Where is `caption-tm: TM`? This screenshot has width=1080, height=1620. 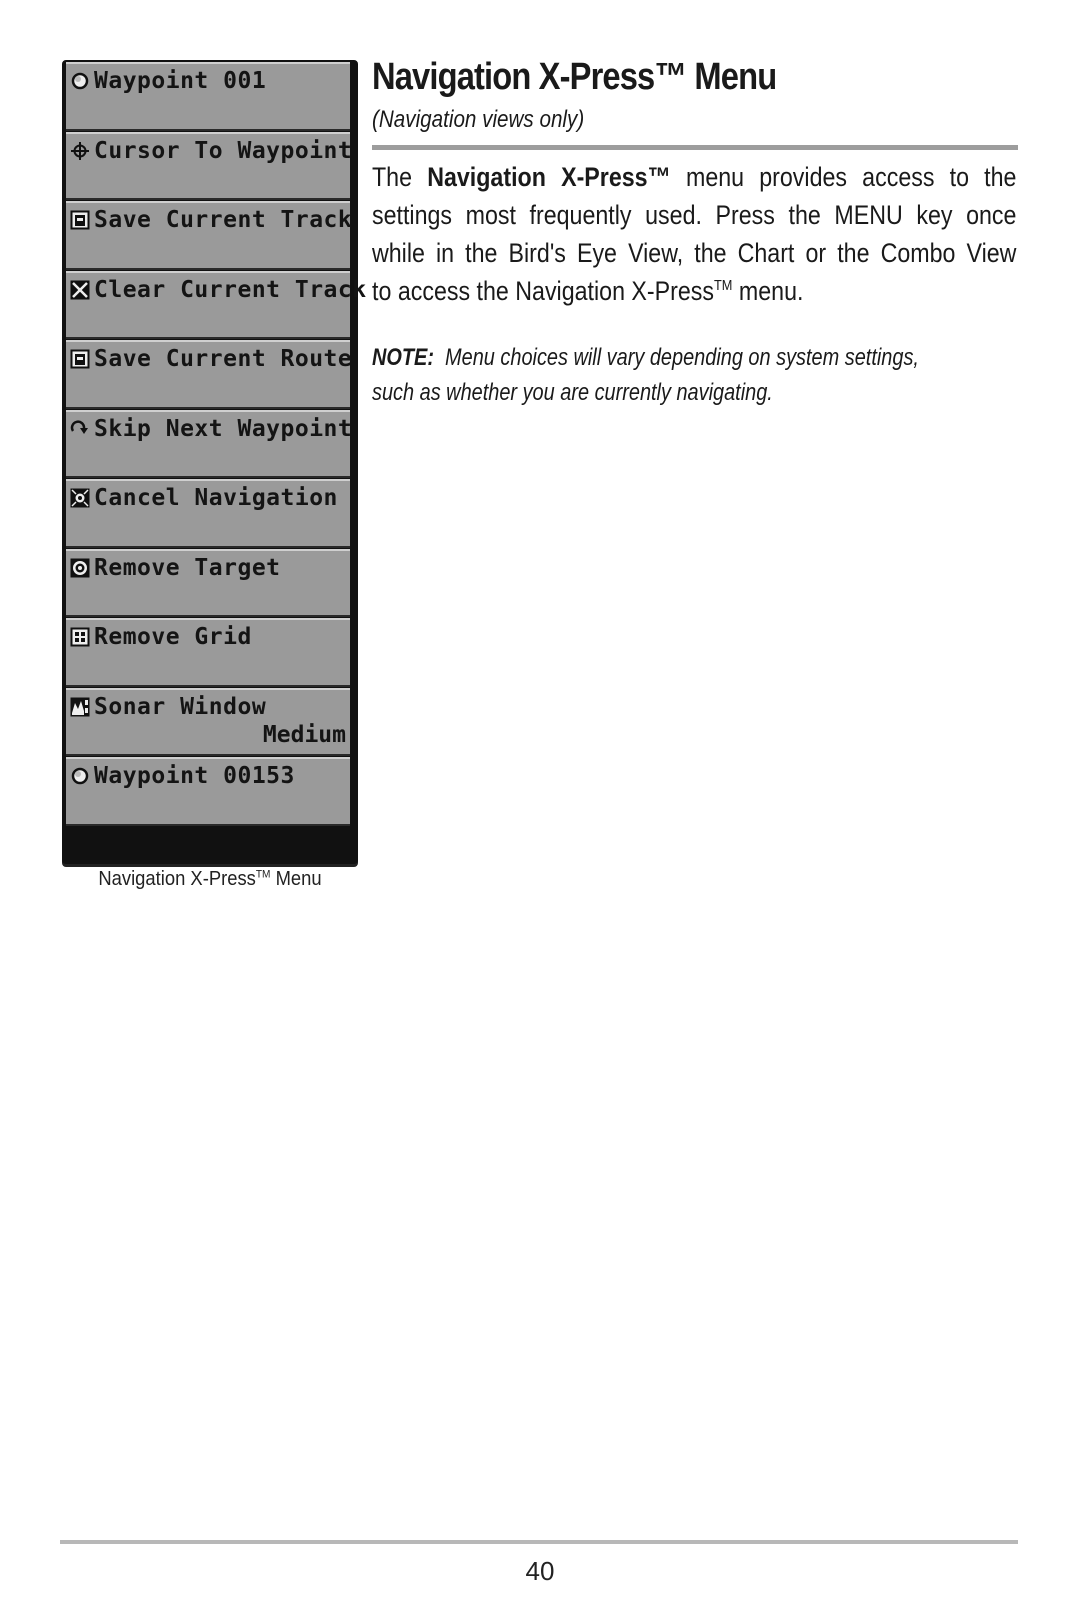
caption-tm: TM is located at coordinates (263, 874).